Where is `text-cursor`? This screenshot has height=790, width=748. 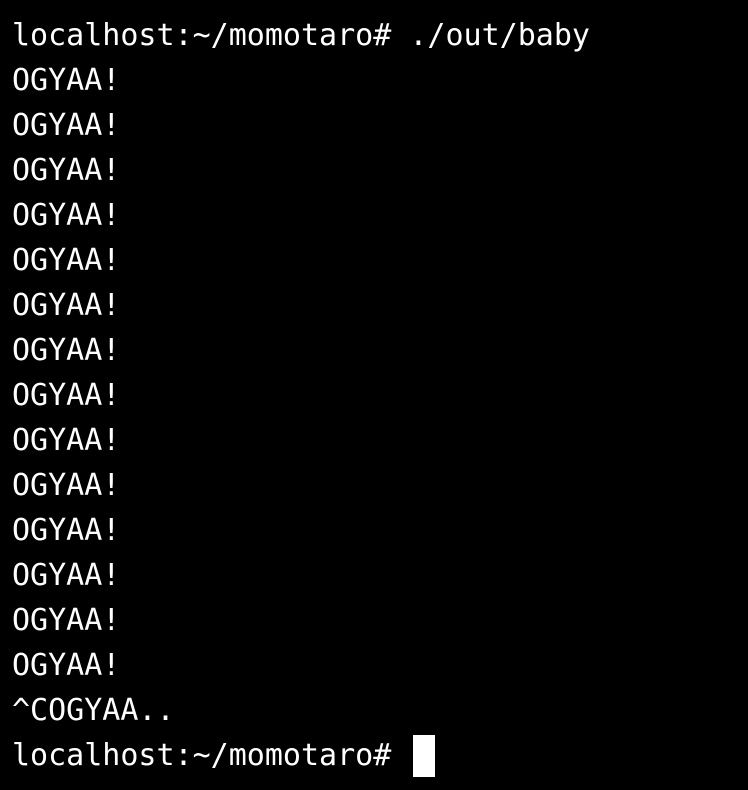
text-cursor is located at coordinates (424, 755).